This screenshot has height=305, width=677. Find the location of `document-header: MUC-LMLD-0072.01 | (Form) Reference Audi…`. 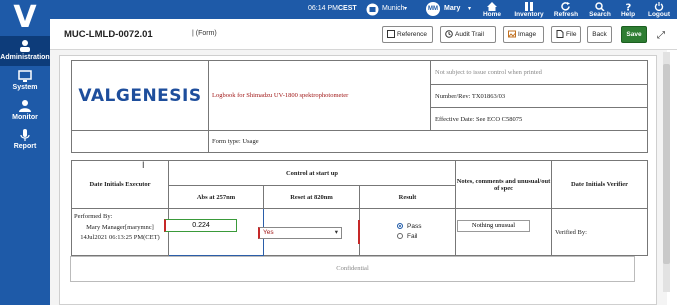

document-header: MUC-LMLD-0072.01 | (Form) Reference Audi… is located at coordinates (363, 34).